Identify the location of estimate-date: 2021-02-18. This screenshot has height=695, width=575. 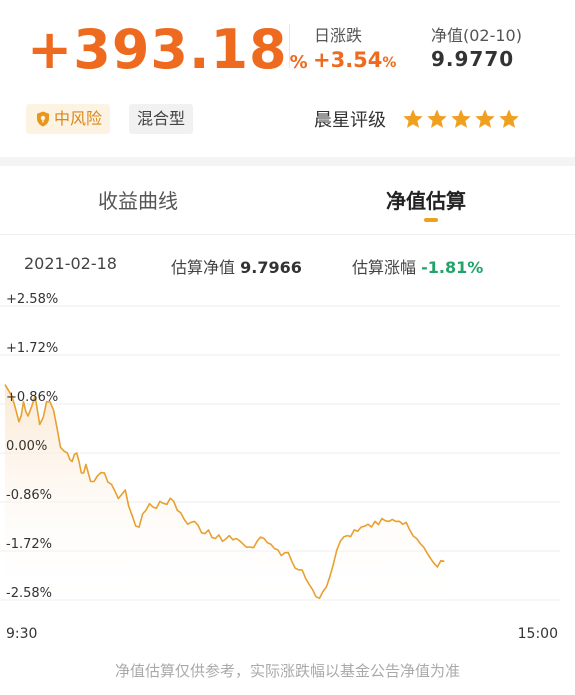
(70, 263).